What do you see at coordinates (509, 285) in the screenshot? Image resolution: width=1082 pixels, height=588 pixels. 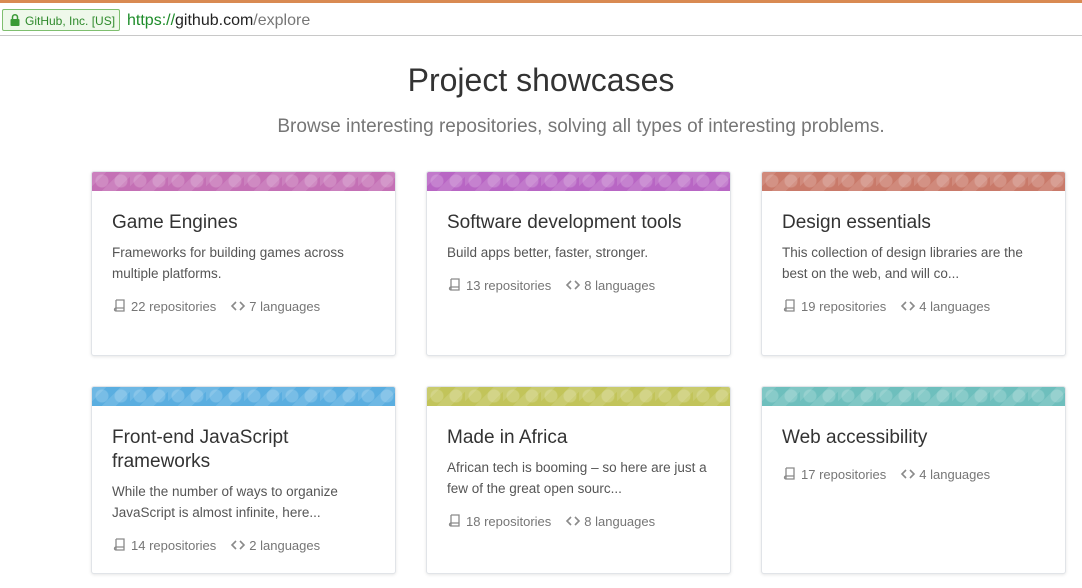 I see `repositories-count: 13 repositories` at bounding box center [509, 285].